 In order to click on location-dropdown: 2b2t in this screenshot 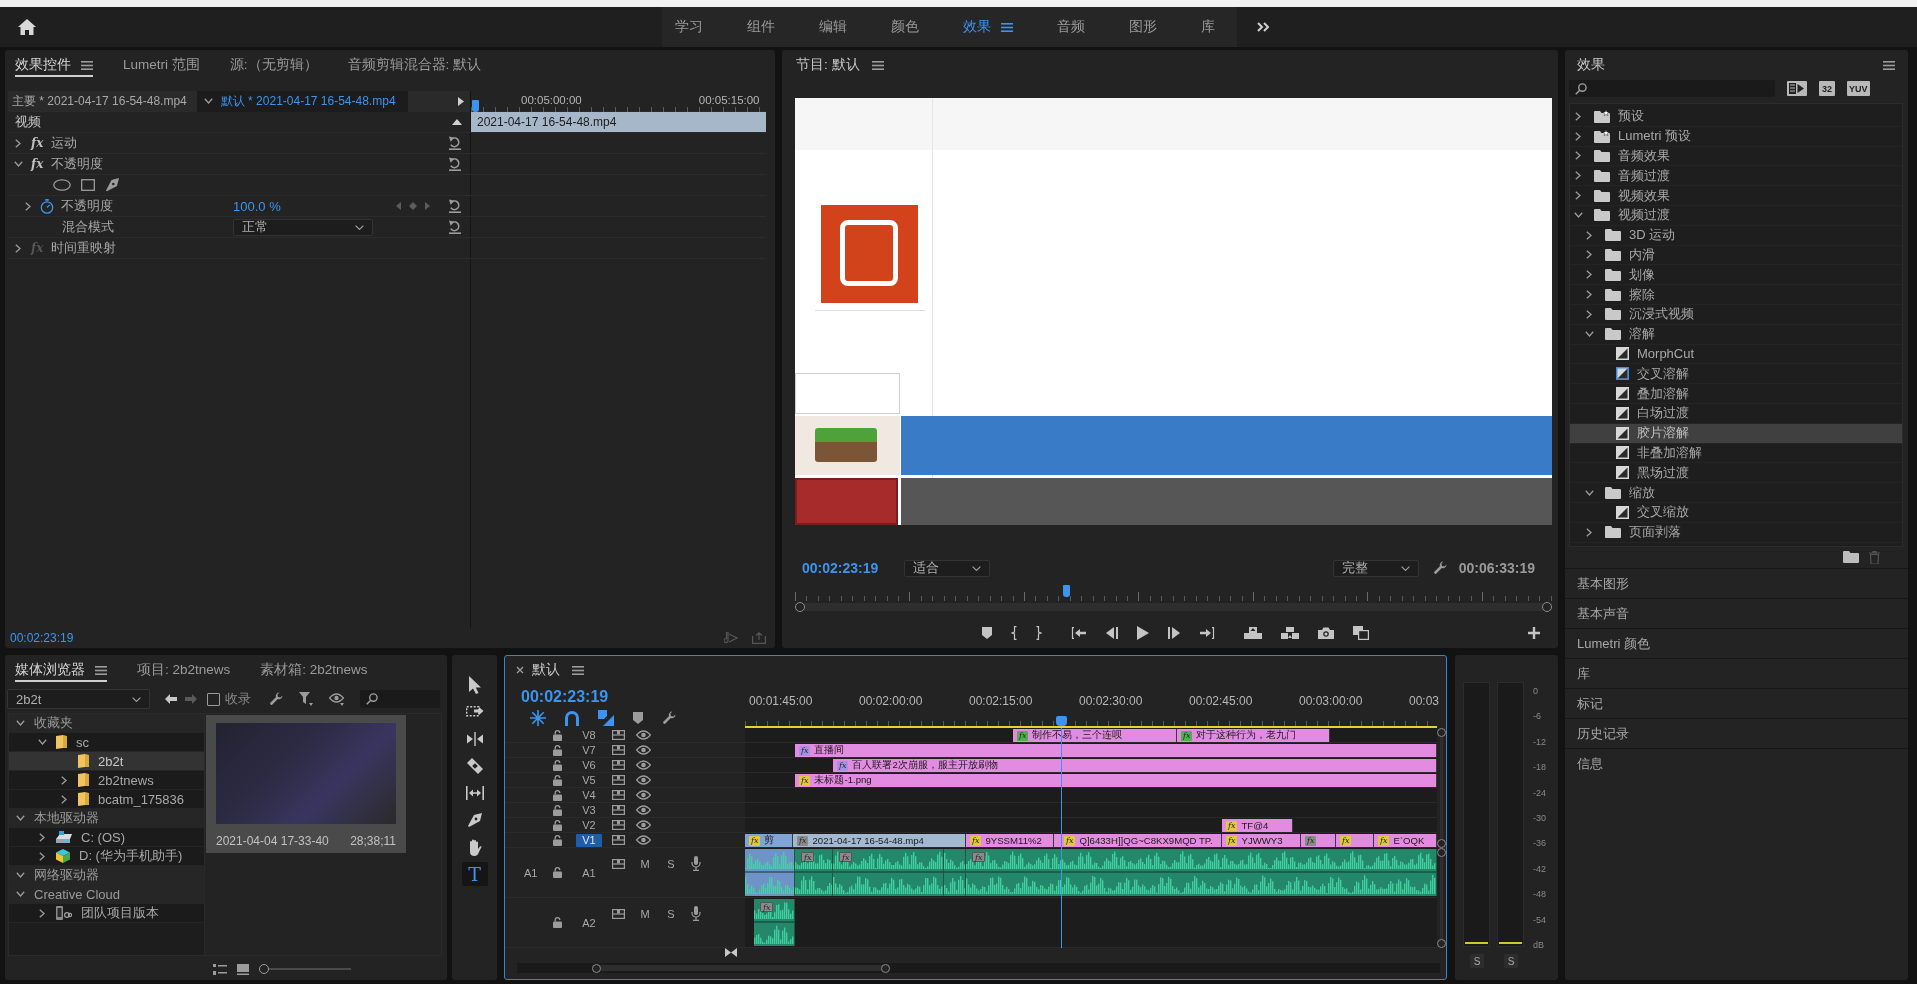, I will do `click(78, 699)`.